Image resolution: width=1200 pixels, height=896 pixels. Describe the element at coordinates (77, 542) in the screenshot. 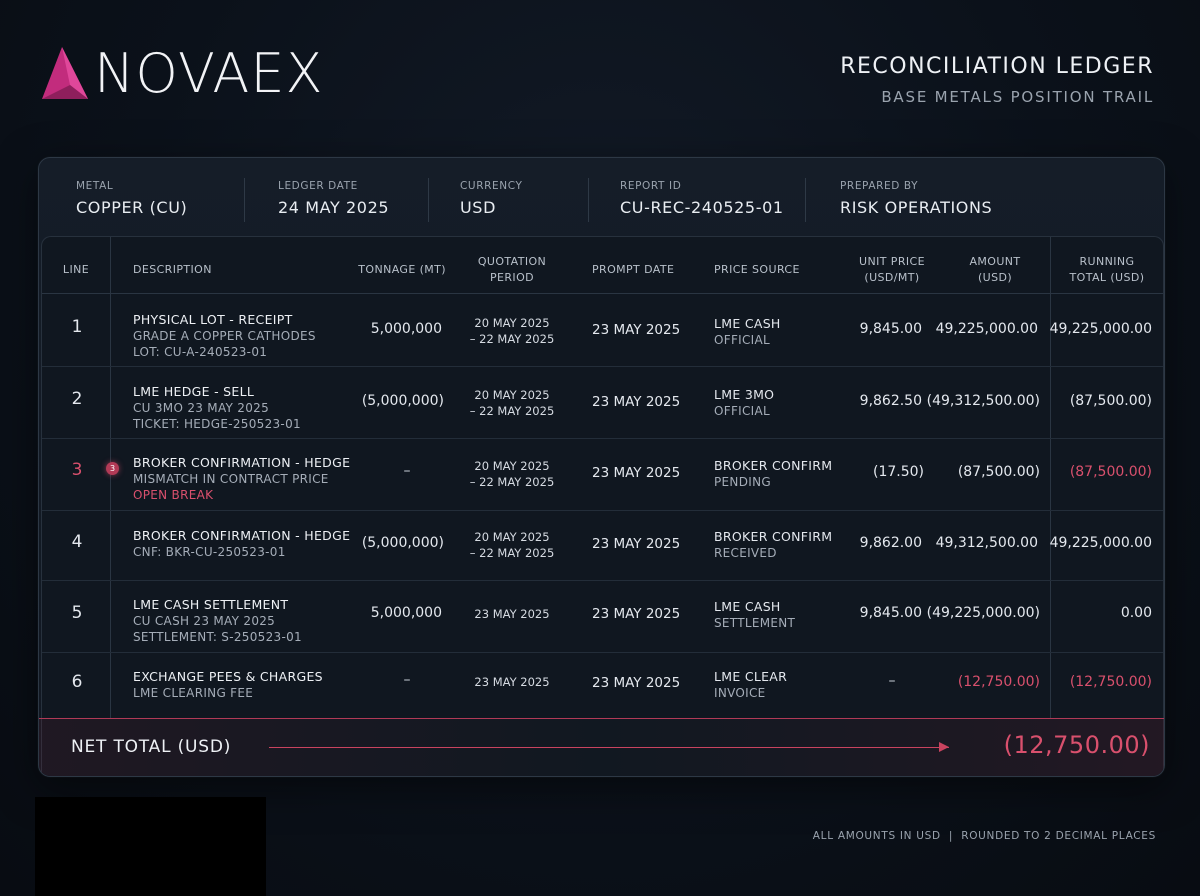

I see `row-line-number: 4` at that location.